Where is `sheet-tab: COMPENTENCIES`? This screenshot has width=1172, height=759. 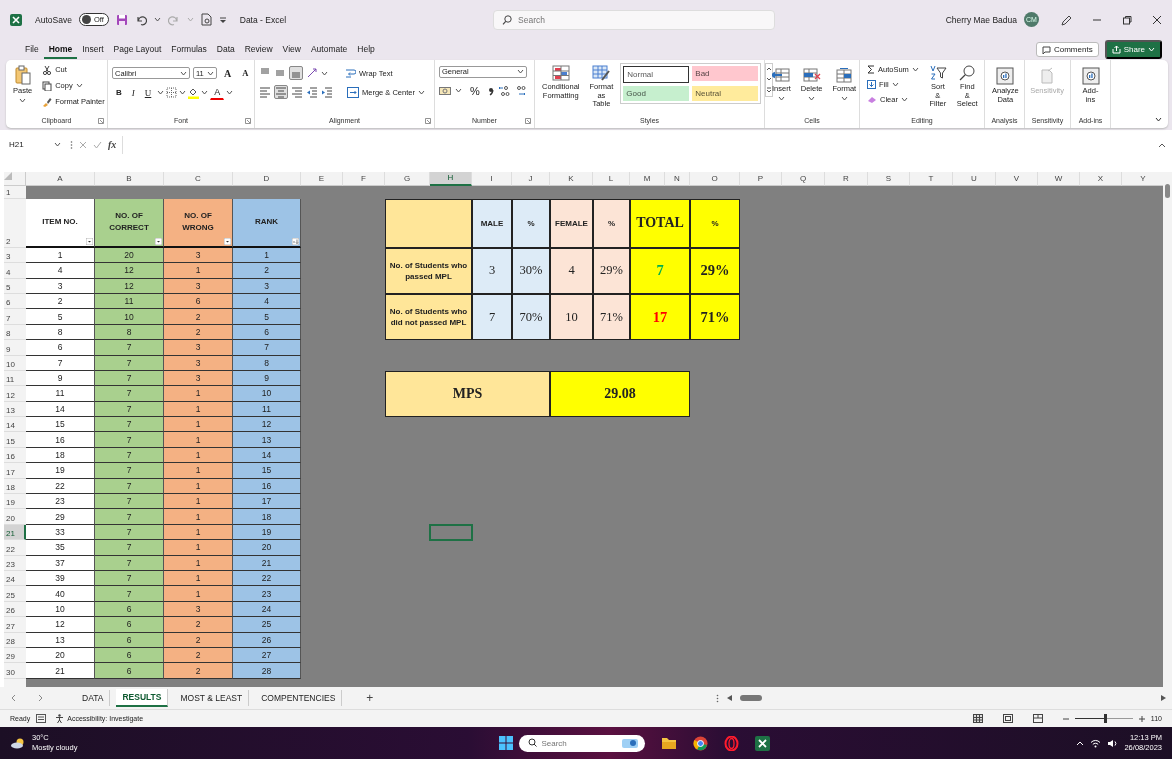 sheet-tab: COMPENTENCIES is located at coordinates (299, 698).